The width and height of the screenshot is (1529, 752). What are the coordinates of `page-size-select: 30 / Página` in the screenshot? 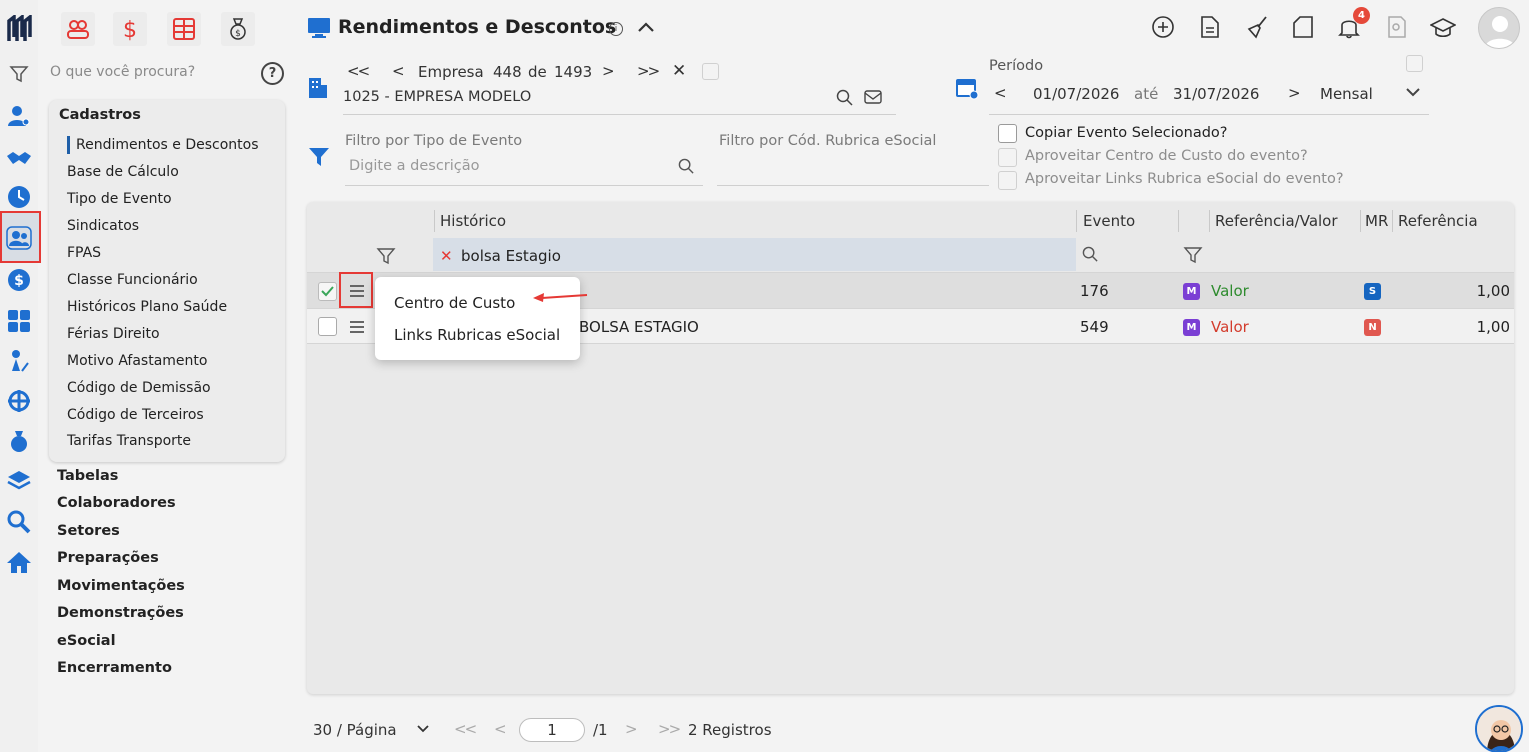 It's located at (355, 730).